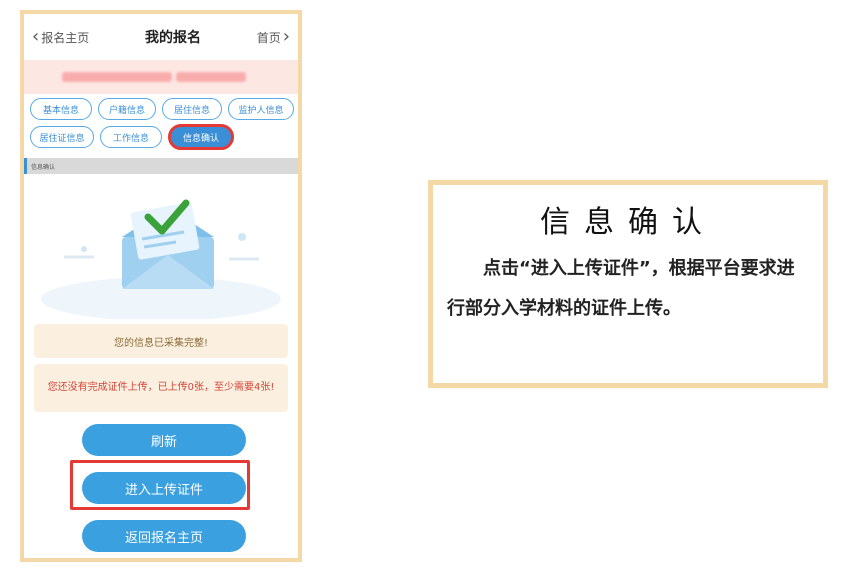 This screenshot has height=574, width=862. What do you see at coordinates (62, 137) in the screenshot?
I see `tab-residence-permit-info: 居住证信息` at bounding box center [62, 137].